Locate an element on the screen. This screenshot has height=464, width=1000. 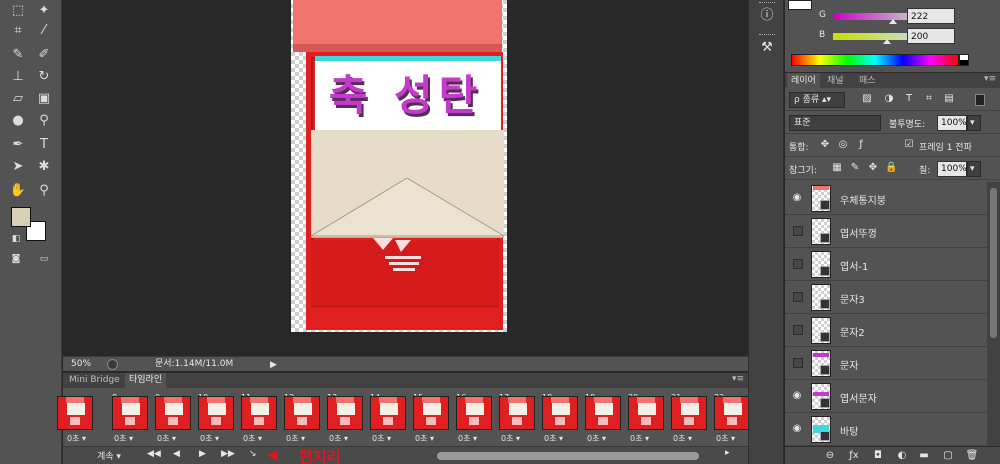
default-colors-icon: ◧ is located at coordinates (16, 239).